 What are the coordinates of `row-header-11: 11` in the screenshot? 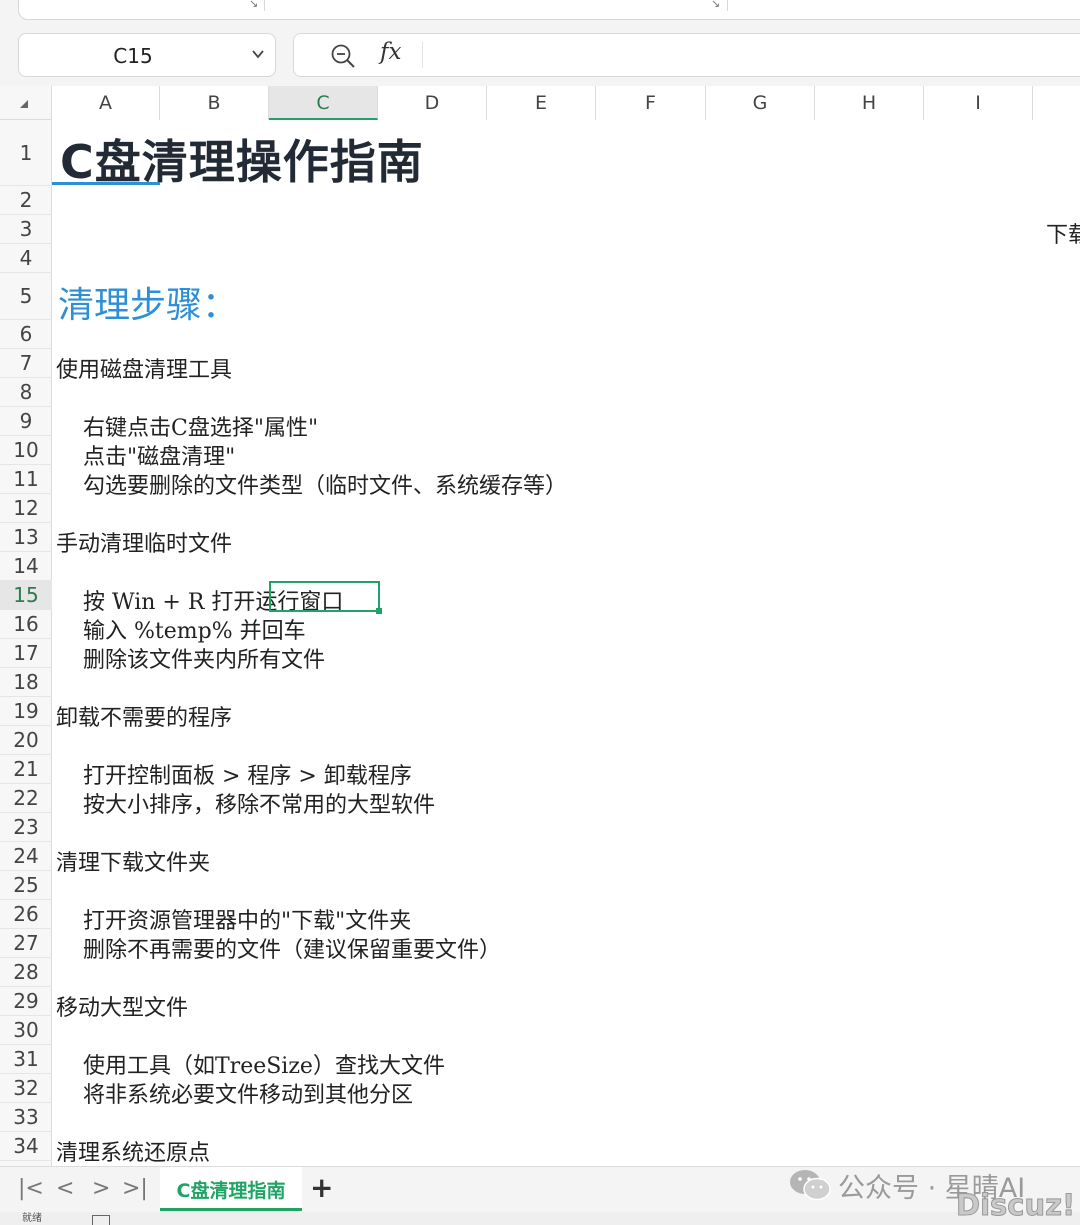 It's located at (26, 479).